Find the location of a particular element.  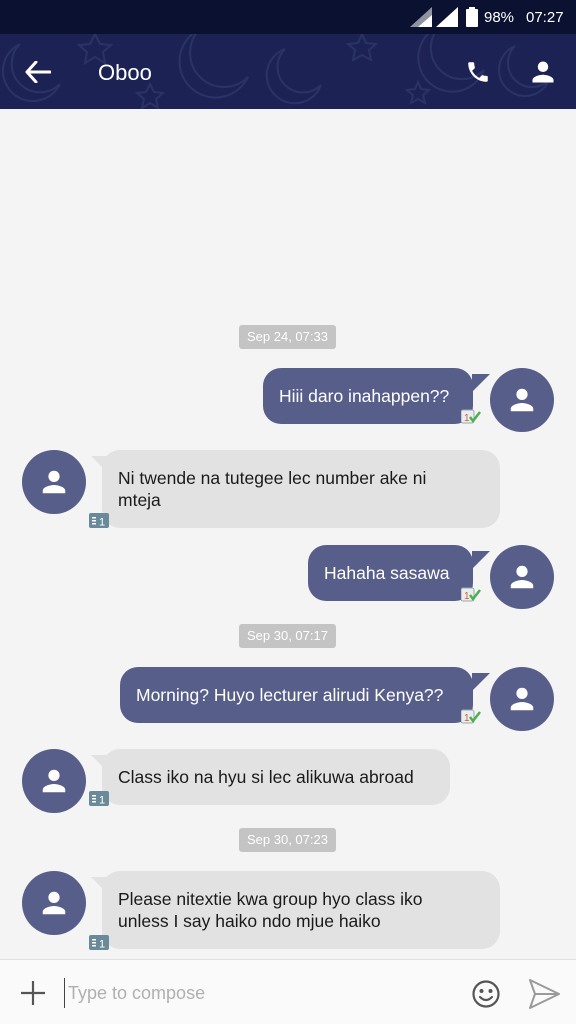

call-button is located at coordinates (478, 72).